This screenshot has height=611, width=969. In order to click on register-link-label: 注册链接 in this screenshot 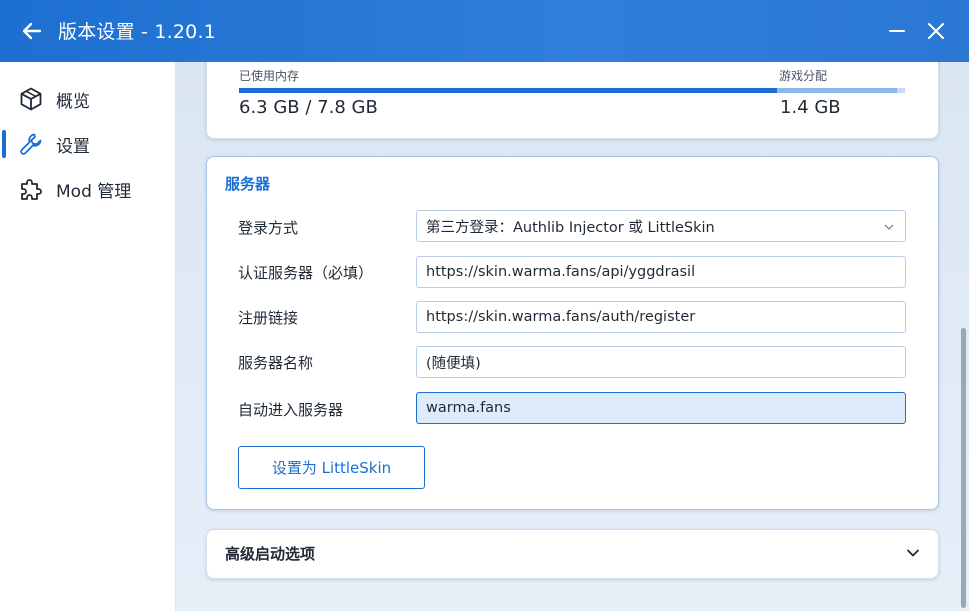, I will do `click(268, 318)`.